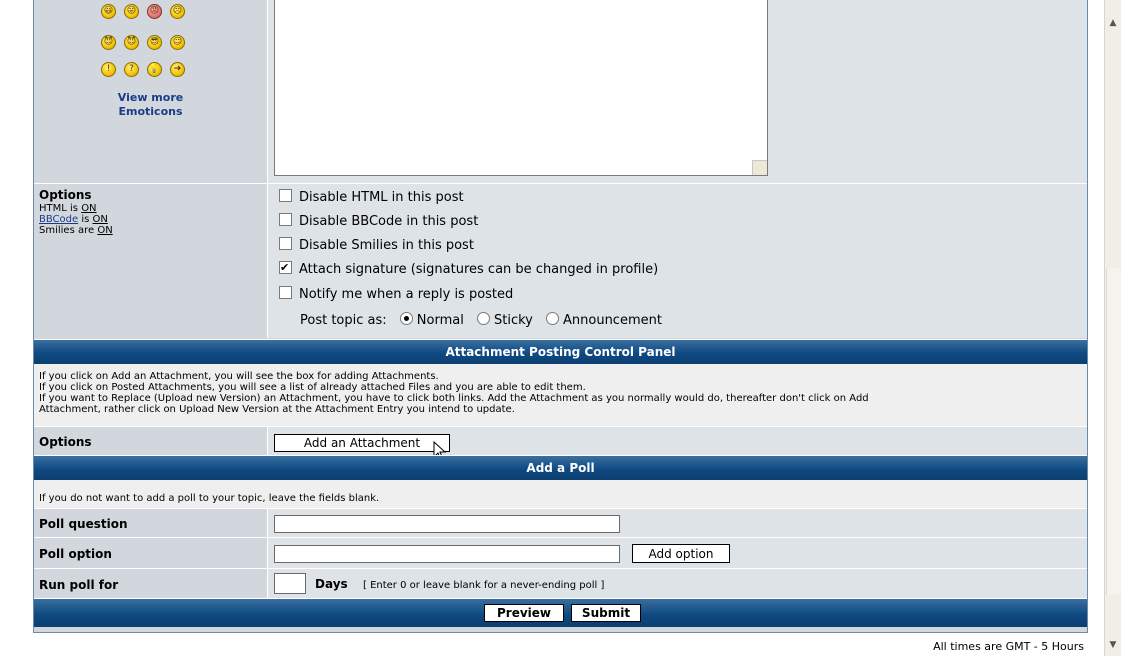 This screenshot has height=656, width=1121. I want to click on html-status-label: HTML is, so click(58, 208).